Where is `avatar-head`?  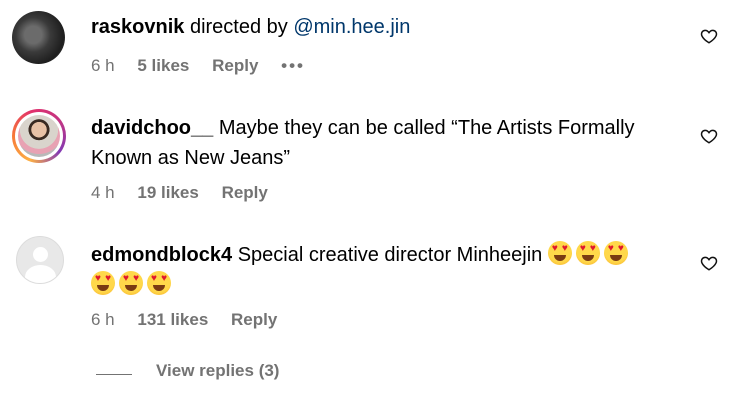
avatar-head is located at coordinates (40, 254).